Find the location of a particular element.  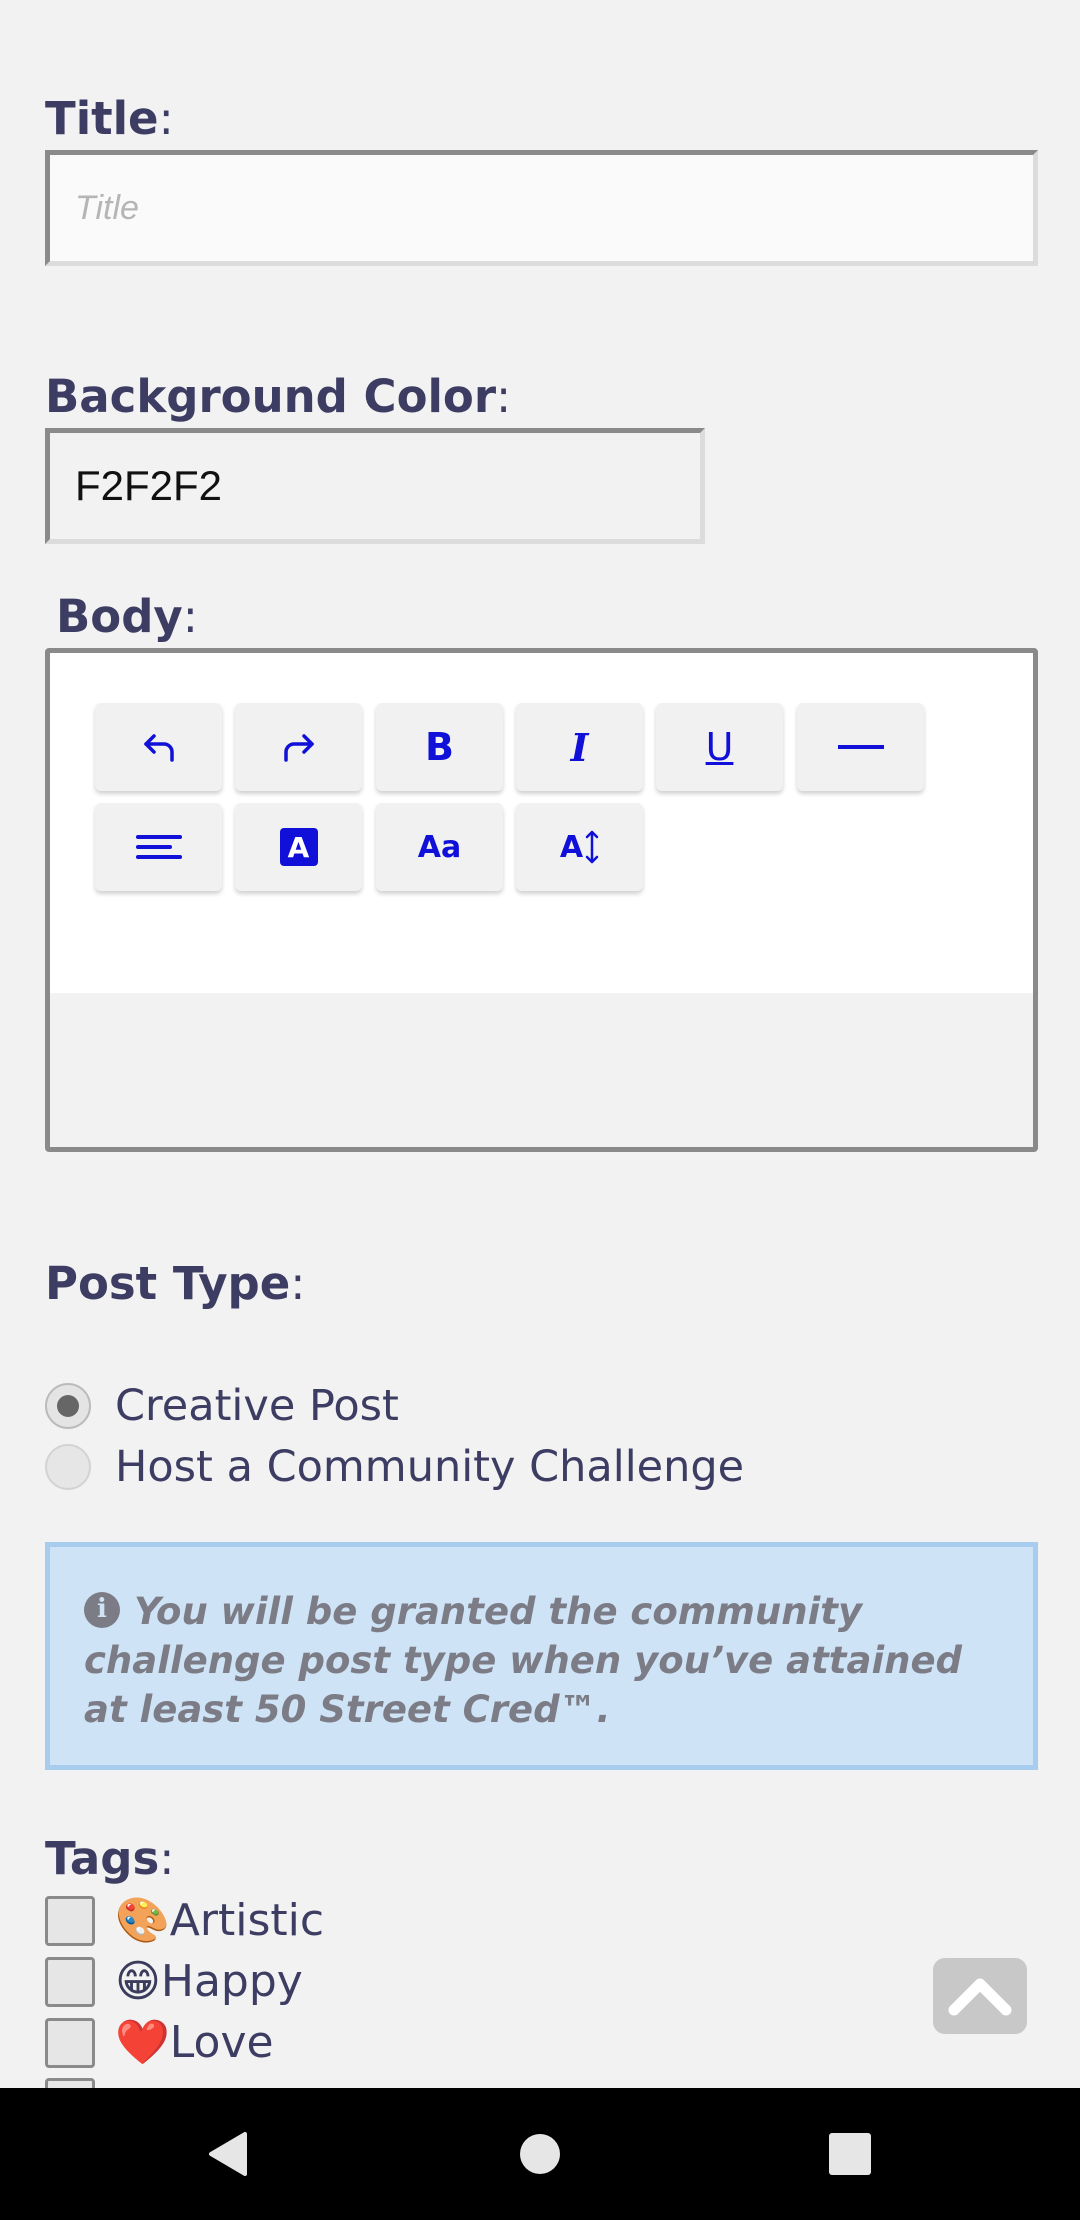

undo-icon is located at coordinates (158, 748).